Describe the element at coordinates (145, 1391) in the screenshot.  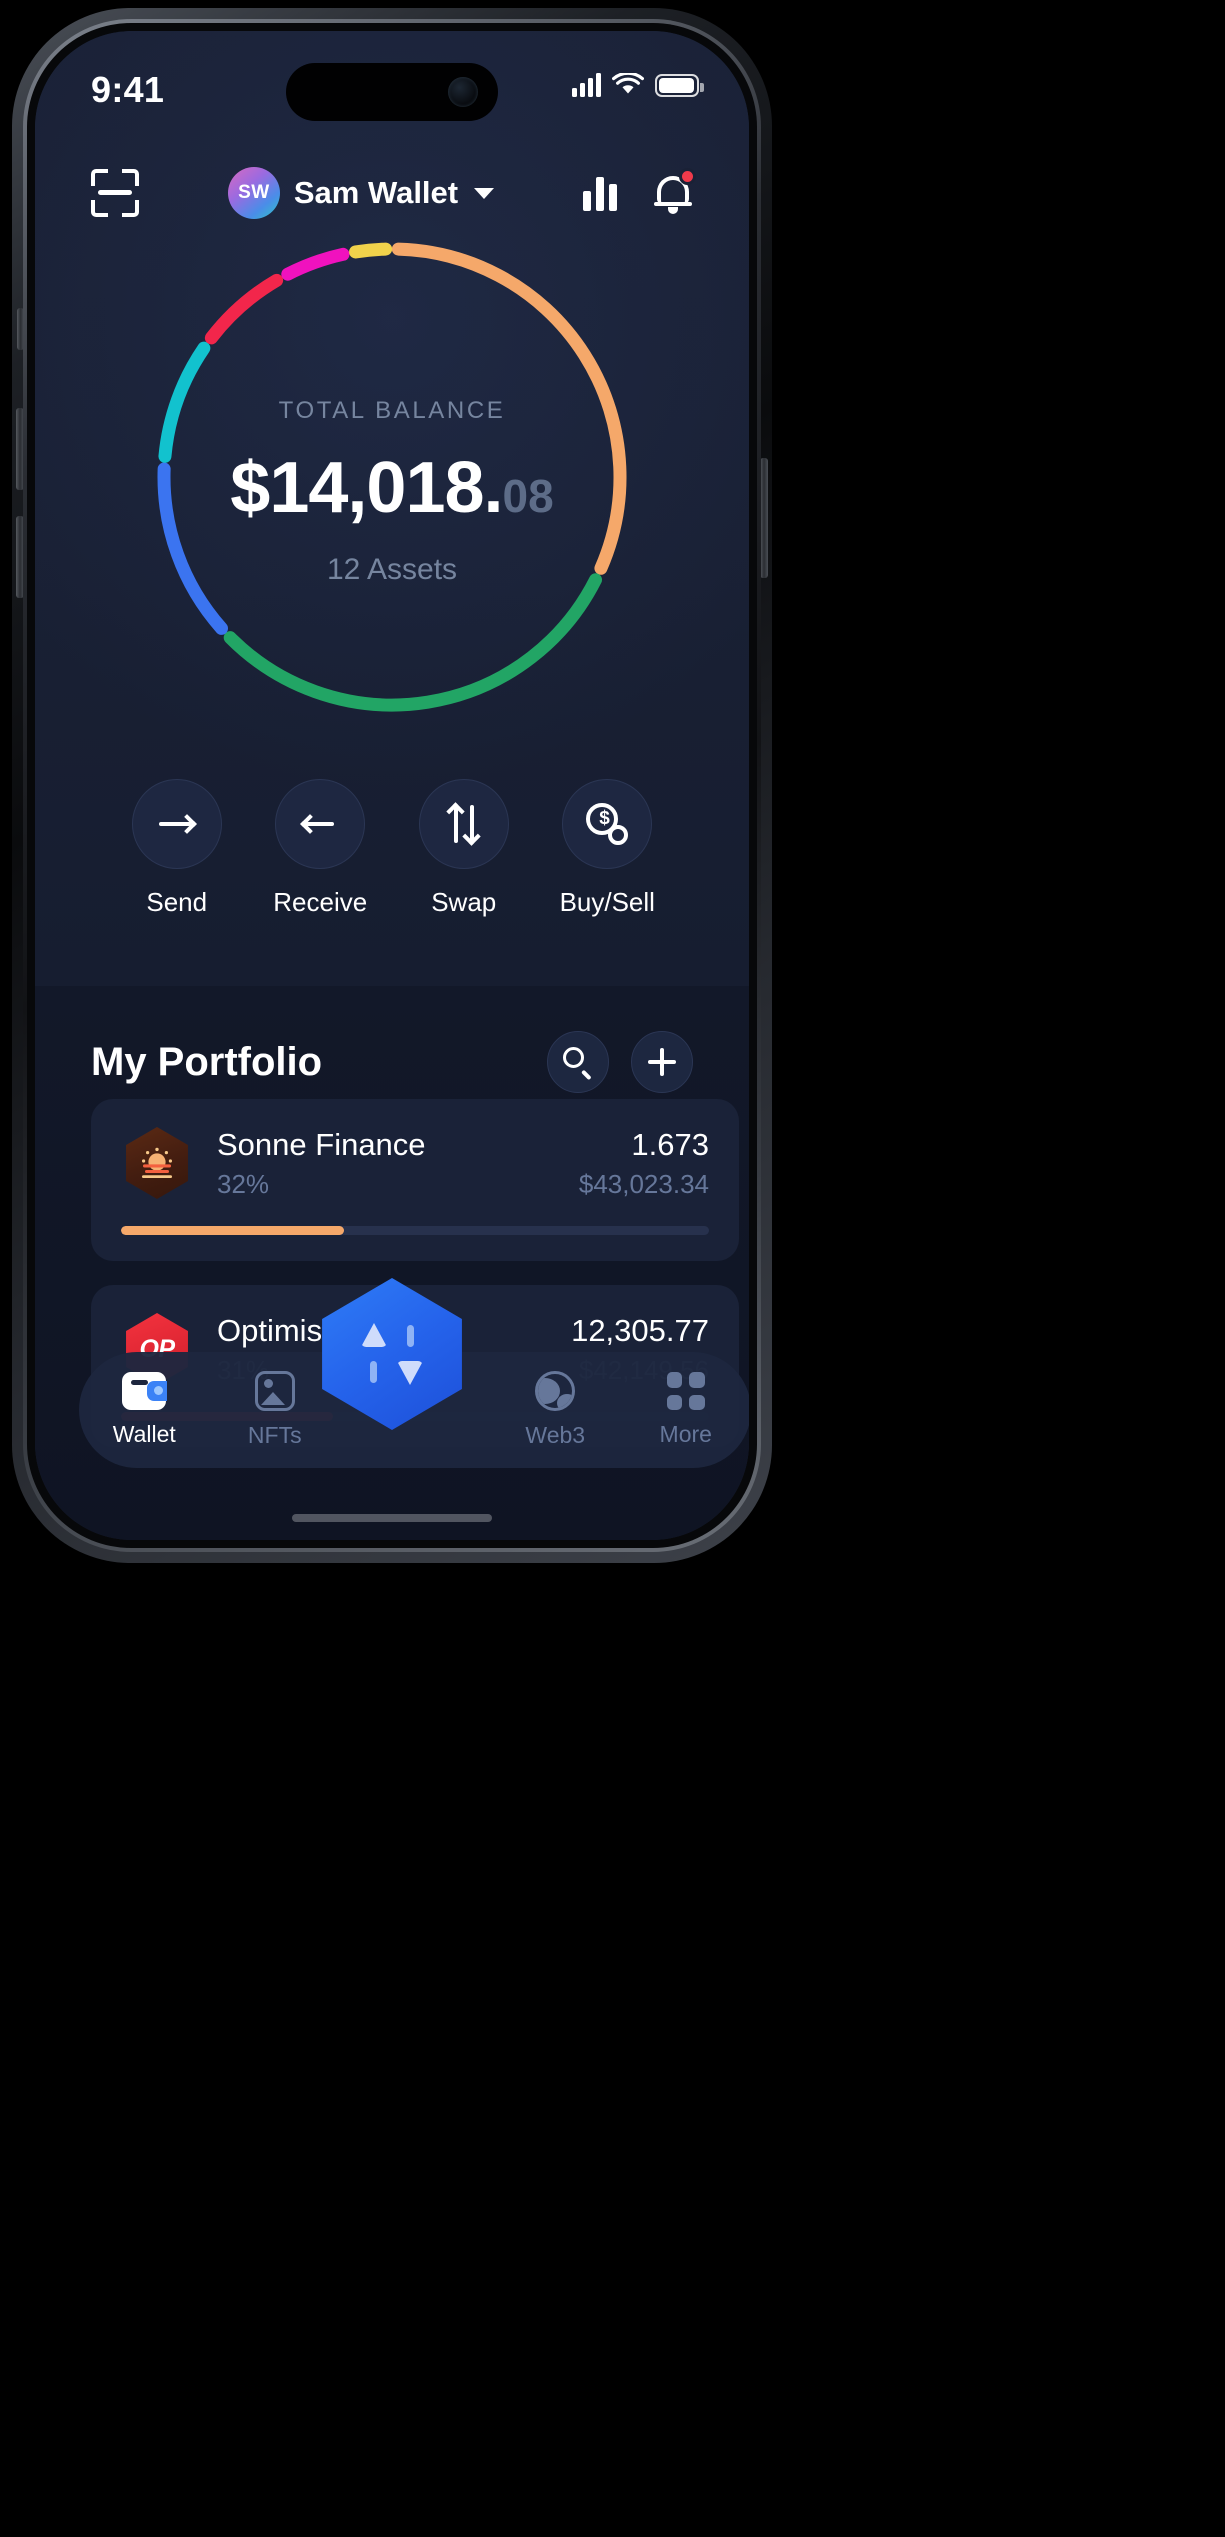
I see `wallet-icon` at that location.